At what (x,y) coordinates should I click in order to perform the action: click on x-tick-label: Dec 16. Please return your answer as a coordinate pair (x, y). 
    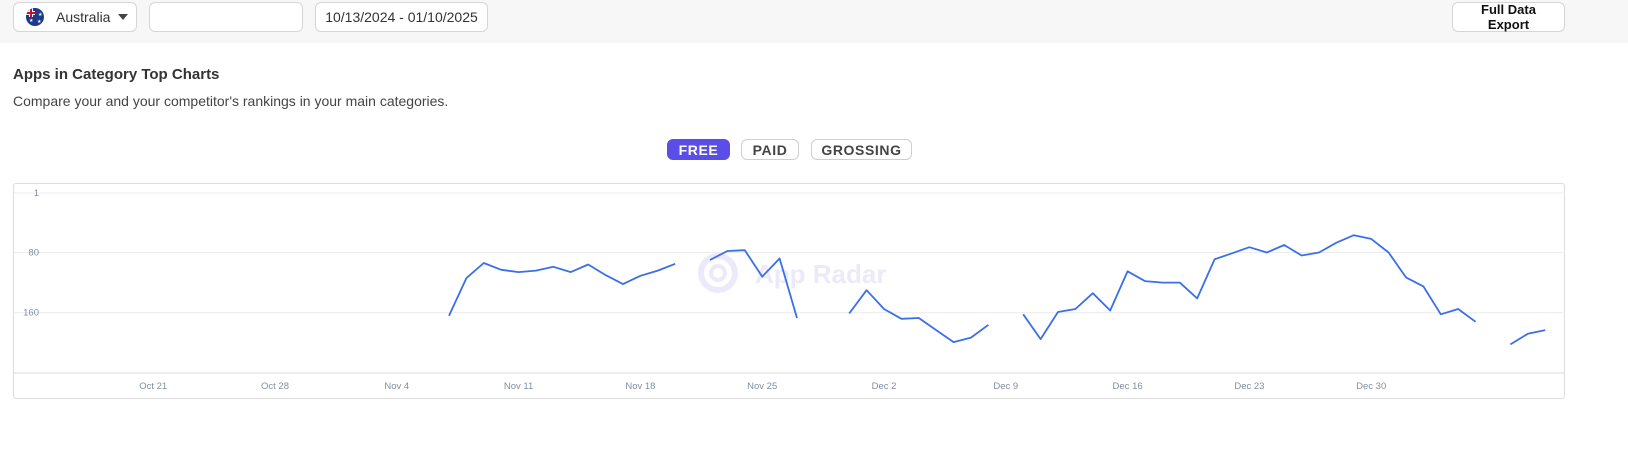
    Looking at the image, I should click on (1128, 386).